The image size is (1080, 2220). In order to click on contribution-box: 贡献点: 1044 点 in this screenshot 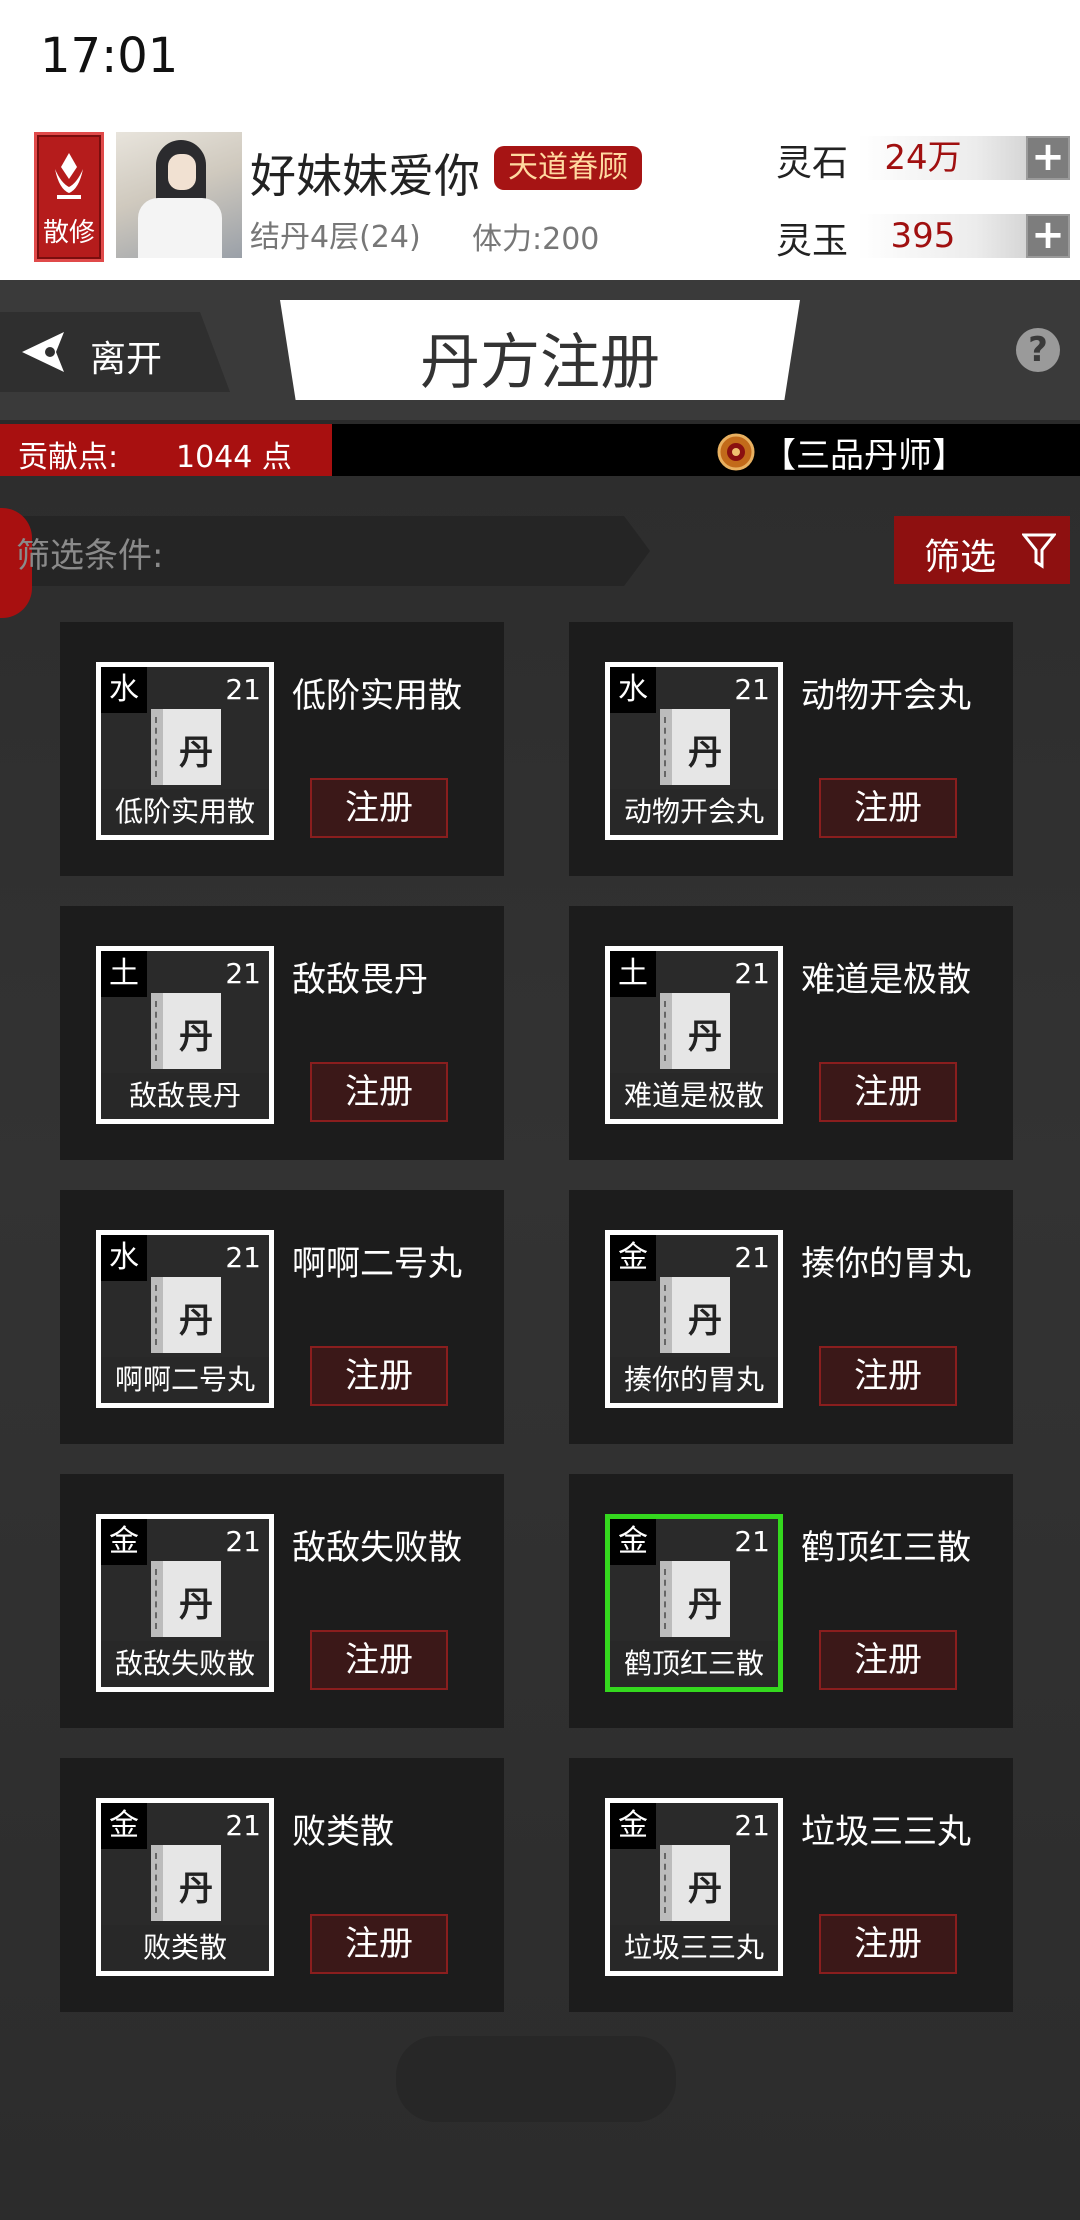, I will do `click(166, 450)`.